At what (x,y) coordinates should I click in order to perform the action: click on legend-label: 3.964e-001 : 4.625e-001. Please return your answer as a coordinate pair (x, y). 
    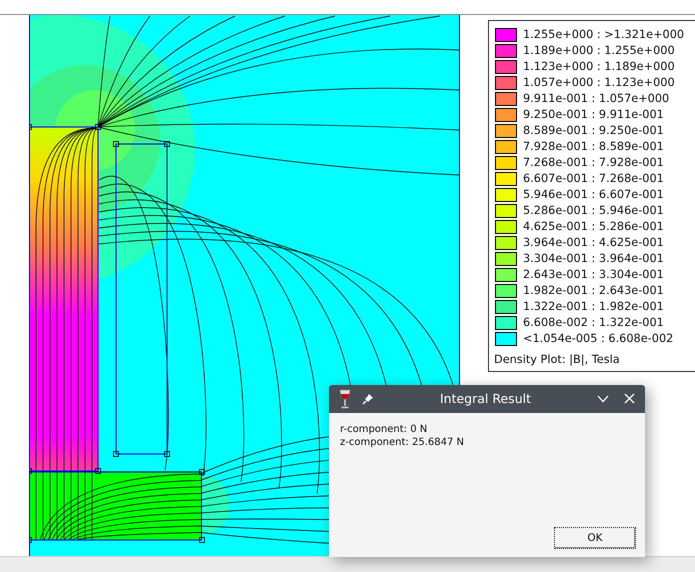
    Looking at the image, I should click on (593, 243).